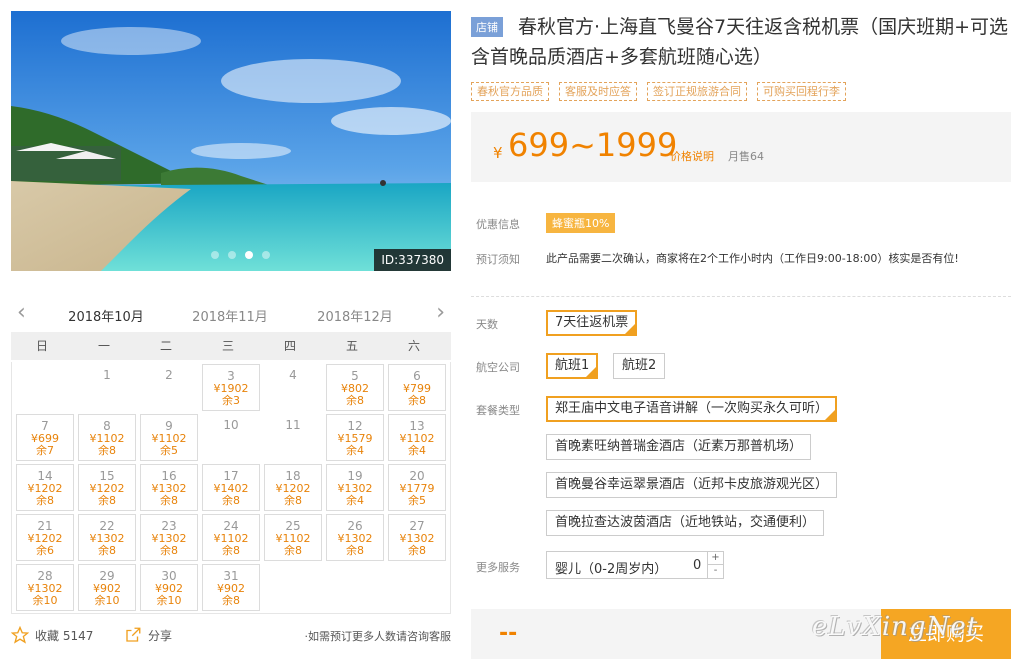 The height and width of the screenshot is (667, 1017). I want to click on option-package-1: 郑王庙中文电子语音讲解（一次购买永久可听）, so click(692, 409).